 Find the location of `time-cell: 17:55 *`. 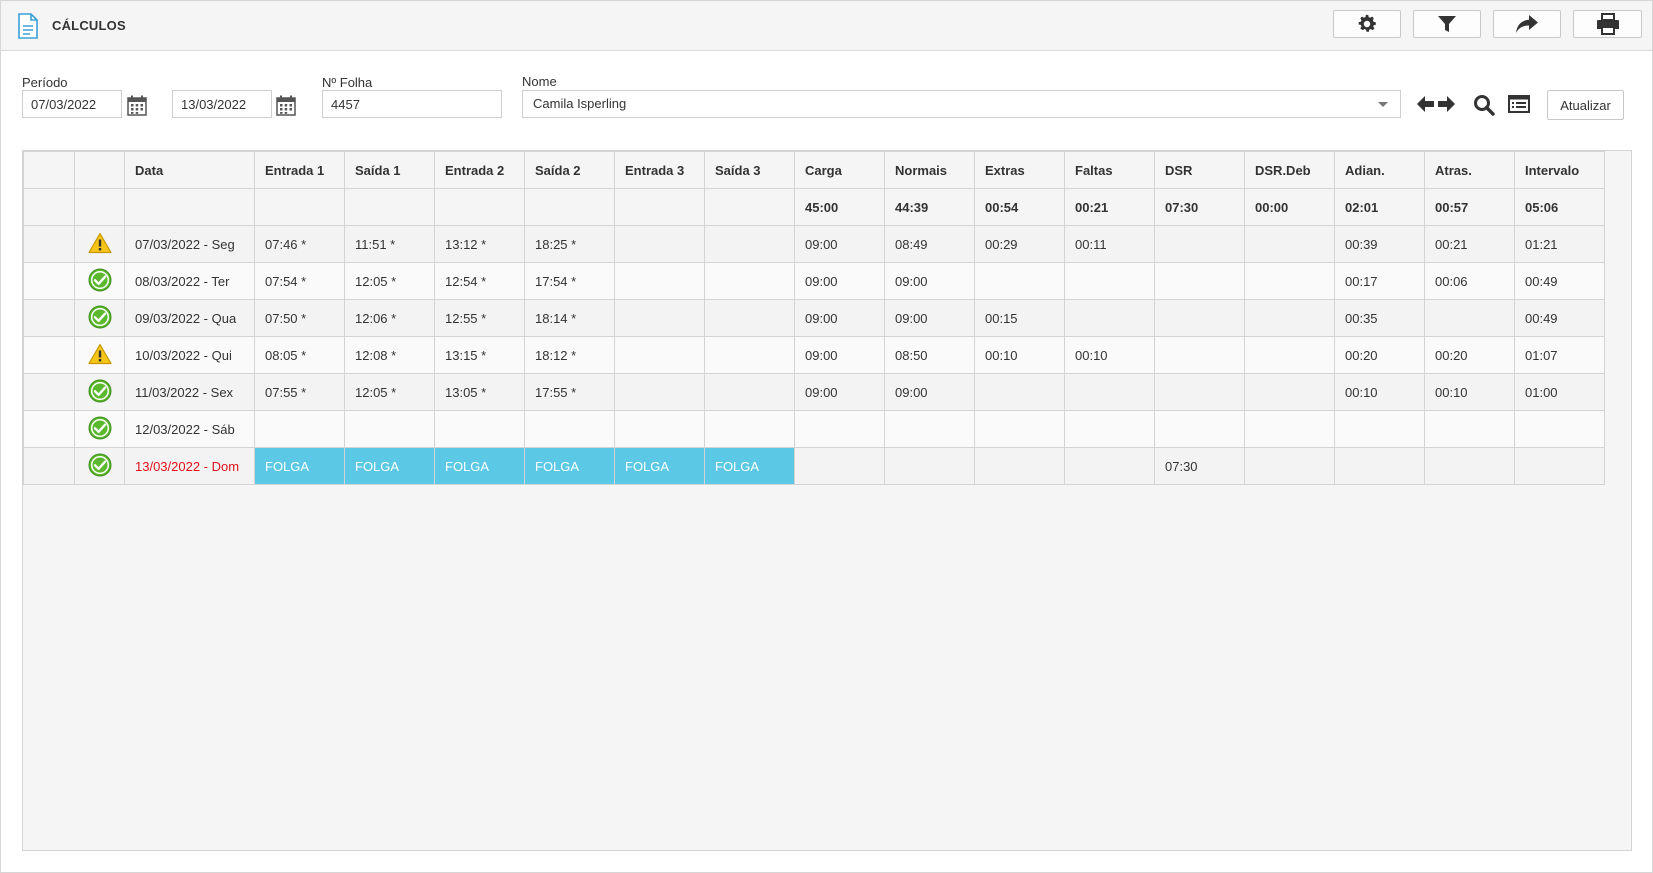

time-cell: 17:55 * is located at coordinates (569, 392).